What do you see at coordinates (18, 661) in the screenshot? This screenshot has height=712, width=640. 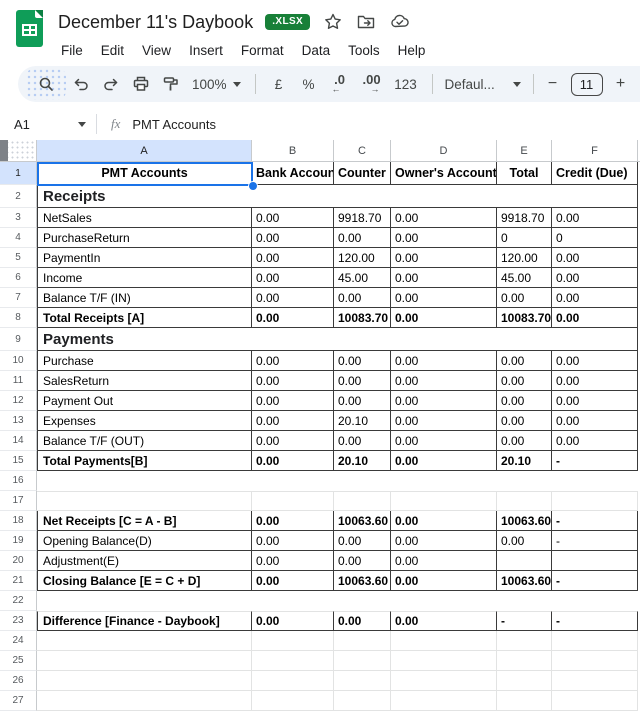 I see `row-header-25: 25` at bounding box center [18, 661].